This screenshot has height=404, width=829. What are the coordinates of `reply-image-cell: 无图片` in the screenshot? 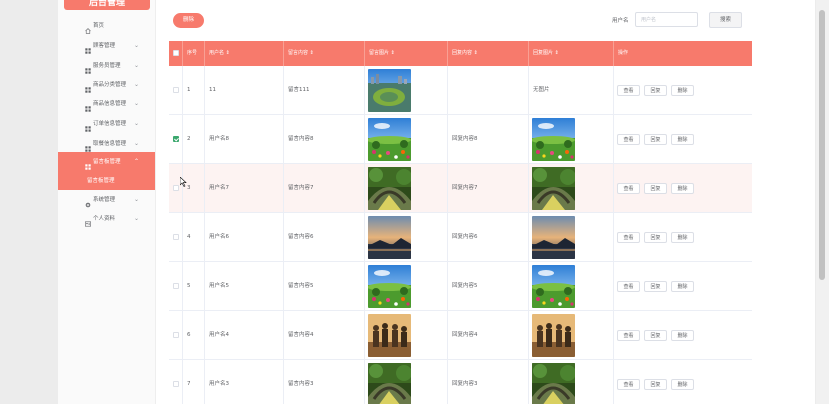 It's located at (571, 90).